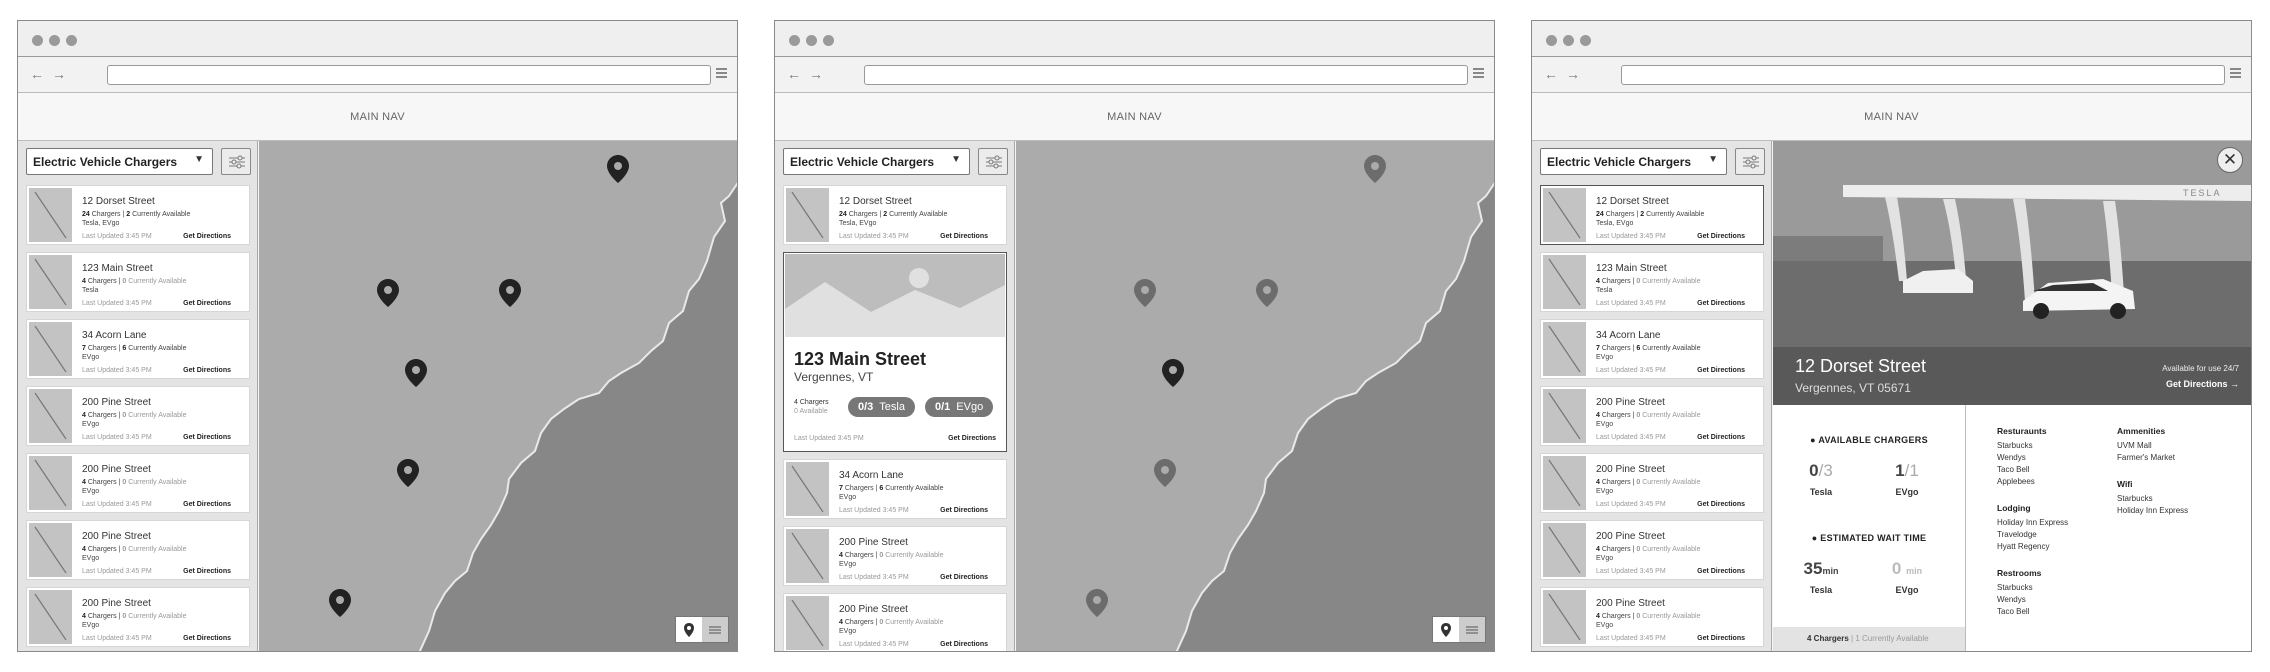  Describe the element at coordinates (2230, 160) in the screenshot. I see `close-icon: ✕` at that location.